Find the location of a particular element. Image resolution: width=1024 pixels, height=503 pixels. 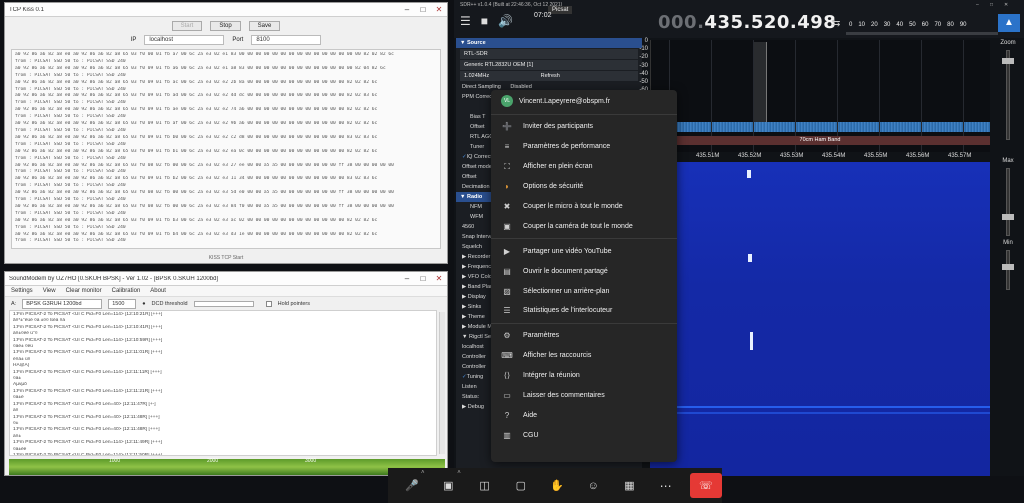

menu-item-terms: ▥ CGU is located at coordinates (584, 435).